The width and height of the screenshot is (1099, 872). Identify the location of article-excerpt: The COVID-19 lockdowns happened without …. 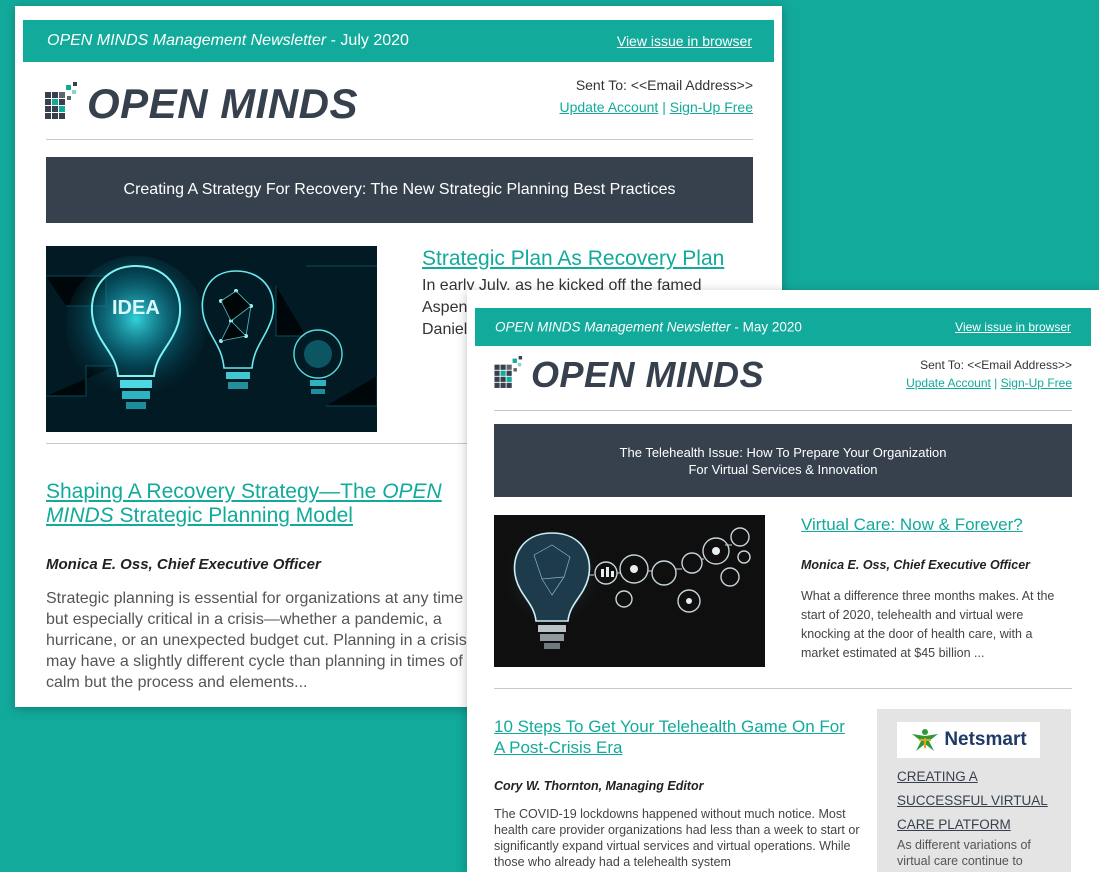
(677, 838).